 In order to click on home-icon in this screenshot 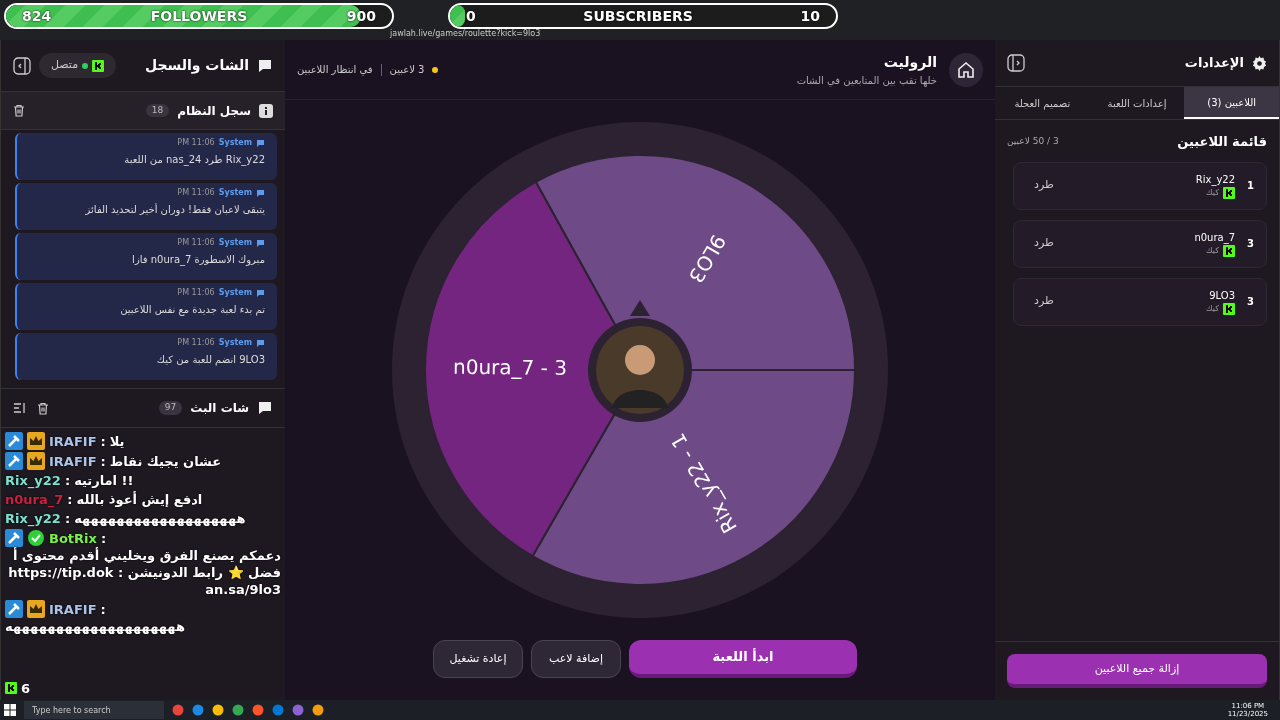, I will do `click(966, 69)`.